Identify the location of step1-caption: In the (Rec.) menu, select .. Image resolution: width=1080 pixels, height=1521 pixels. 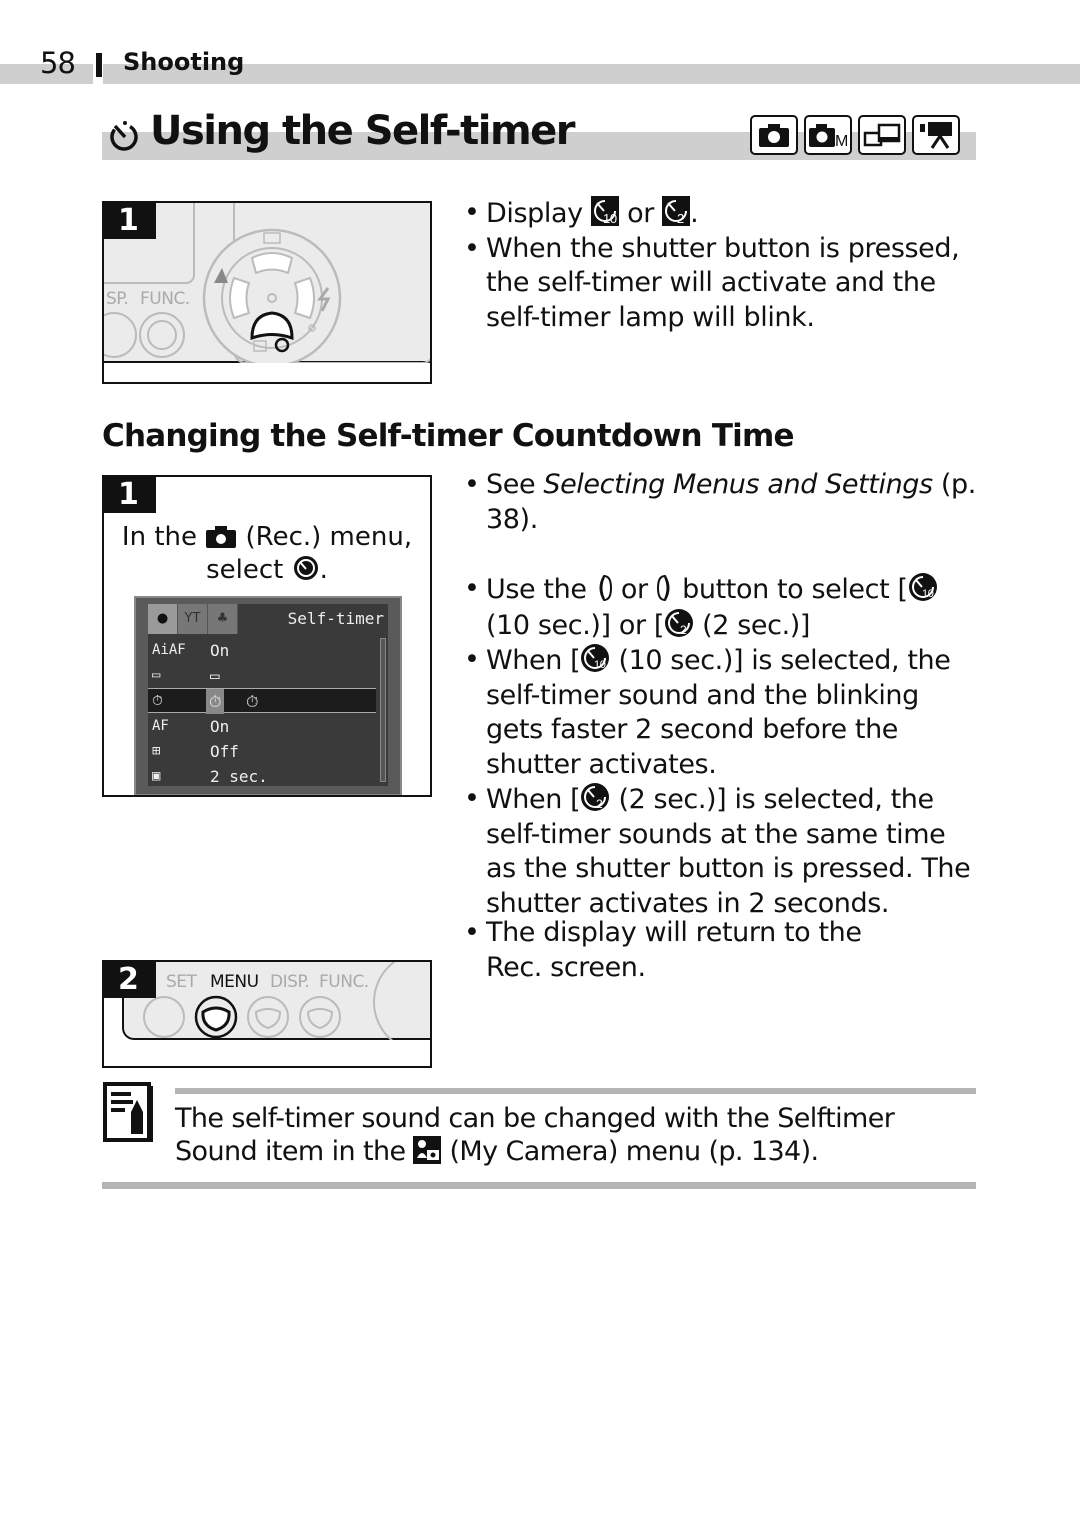
(267, 553).